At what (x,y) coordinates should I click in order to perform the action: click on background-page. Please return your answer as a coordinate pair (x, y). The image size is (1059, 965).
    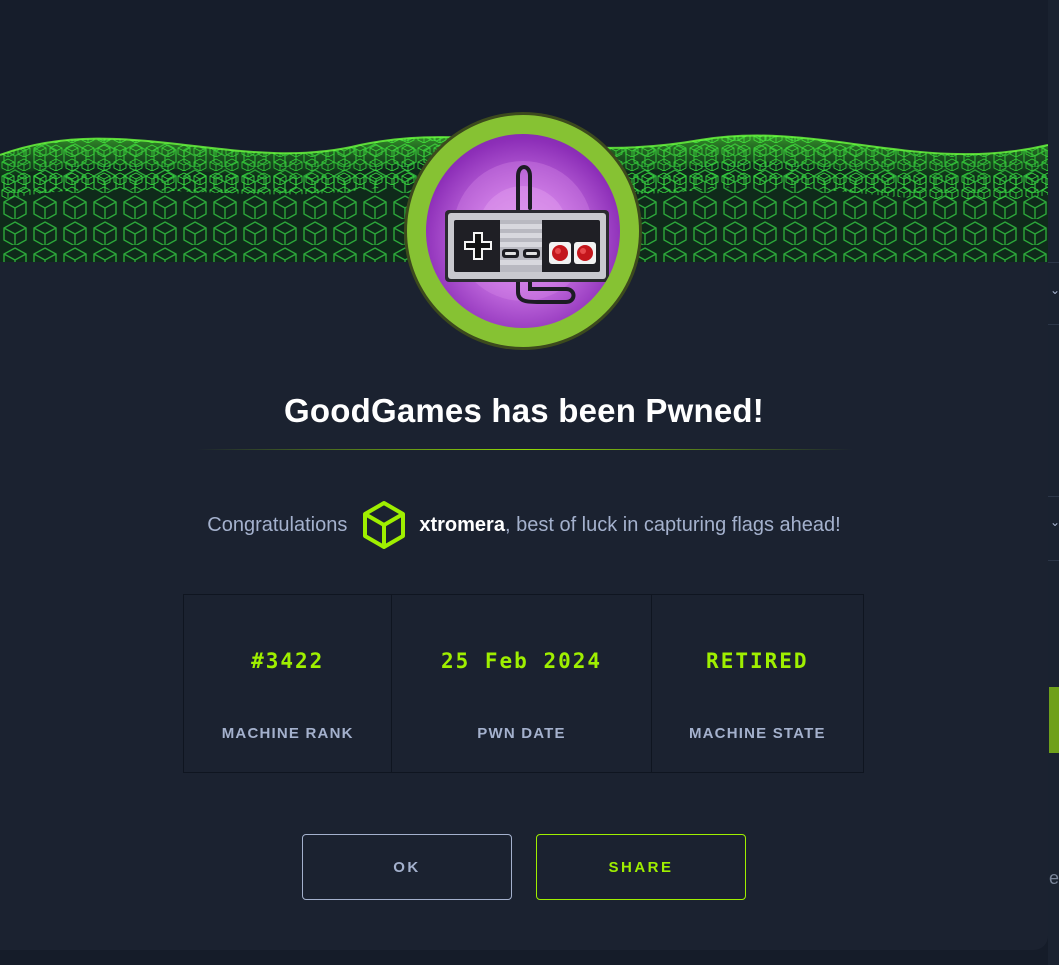
    Looking at the image, I should click on (1053, 482).